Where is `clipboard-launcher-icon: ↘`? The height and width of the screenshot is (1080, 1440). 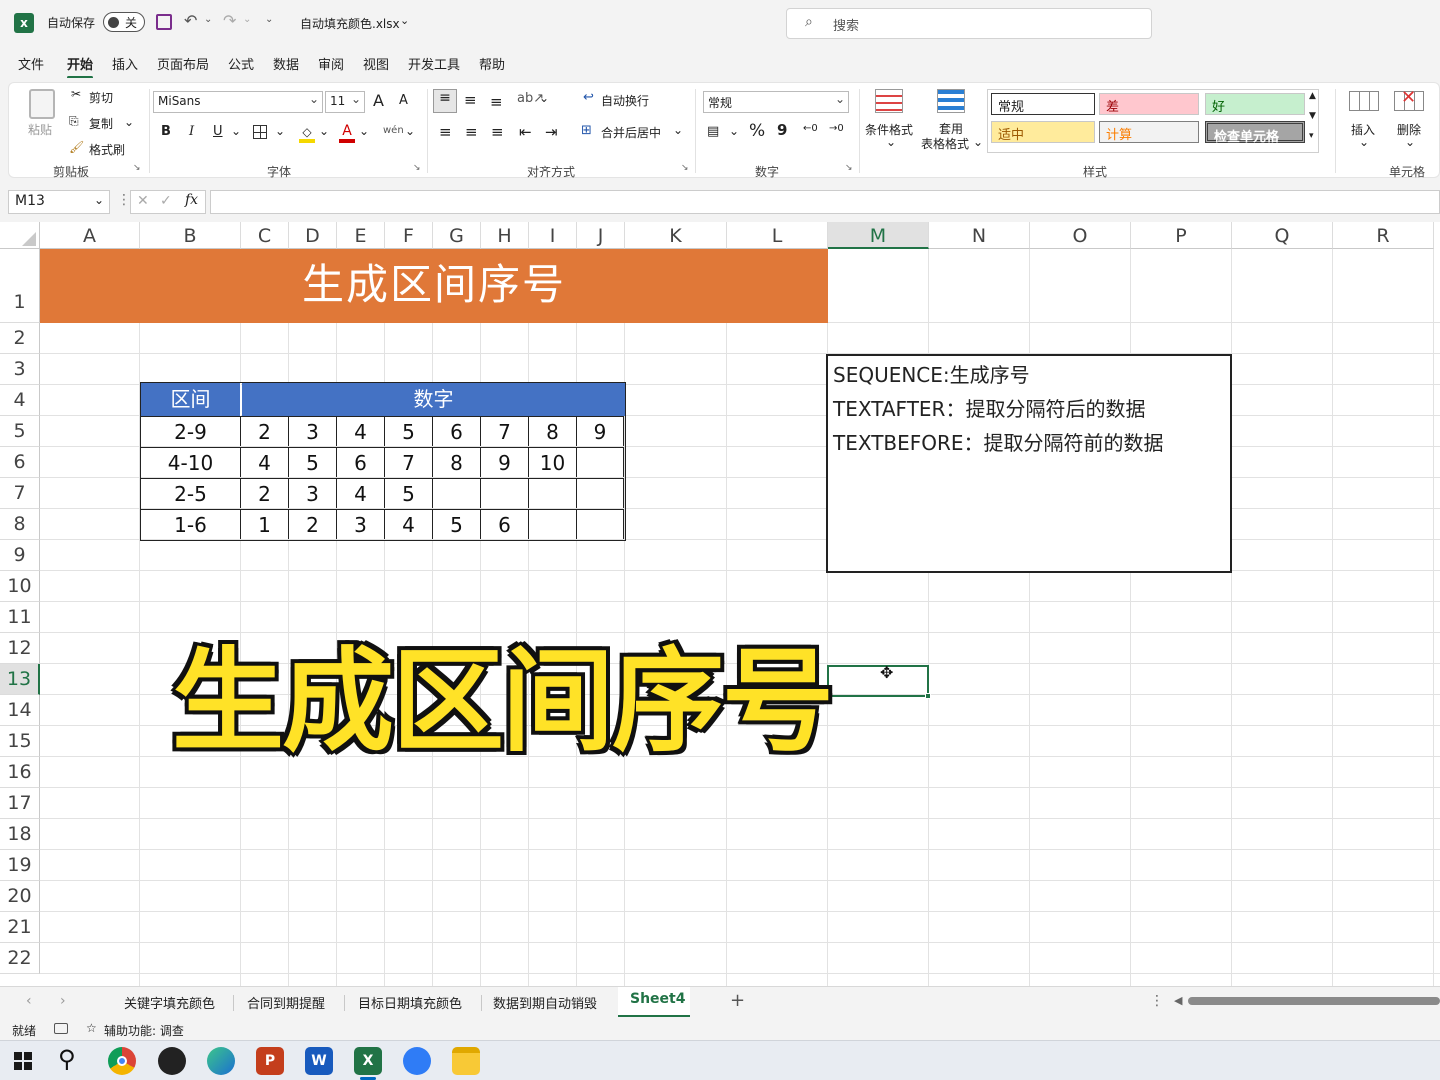 clipboard-launcher-icon: ↘ is located at coordinates (137, 168).